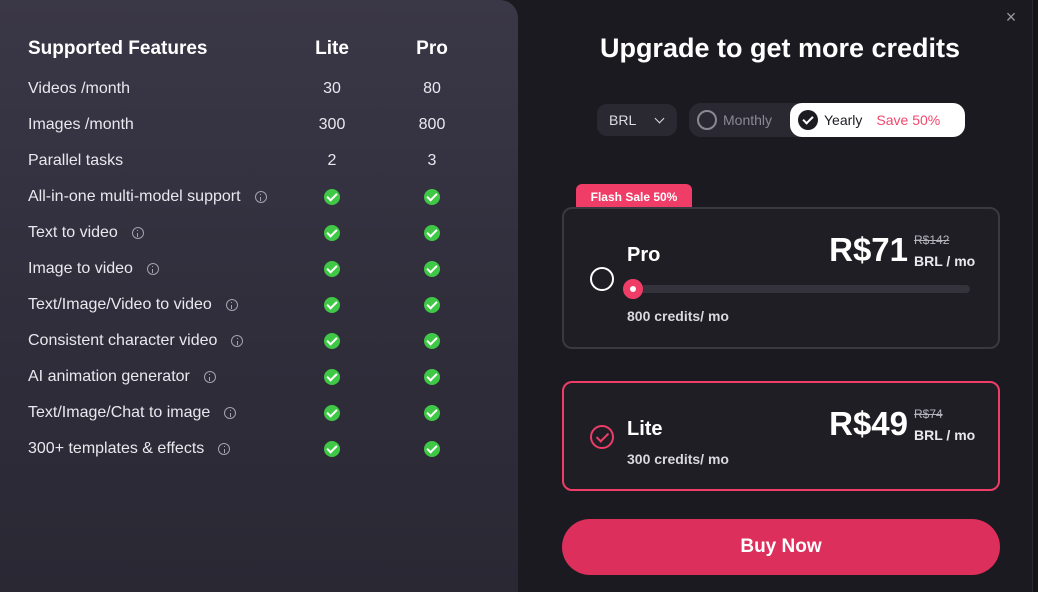  I want to click on feature-label-text: 300+ templates & effects, so click(116, 448).